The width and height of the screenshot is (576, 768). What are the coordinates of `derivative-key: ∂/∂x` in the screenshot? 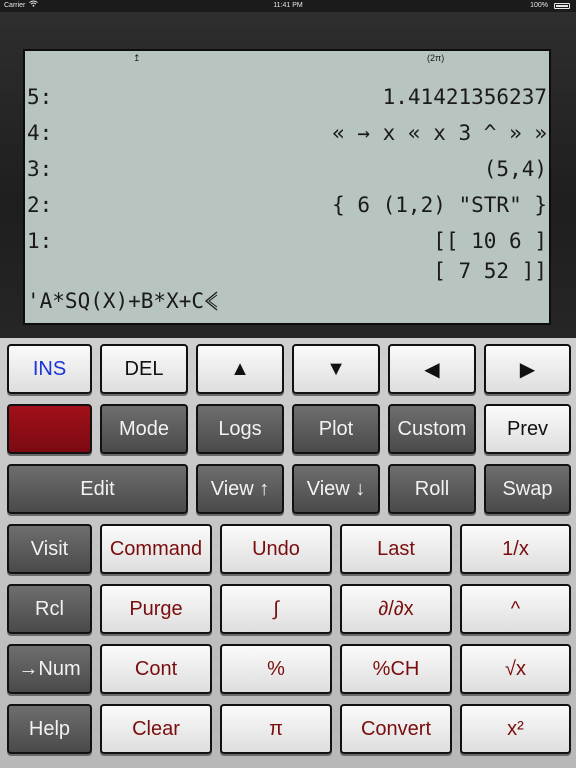 It's located at (396, 609).